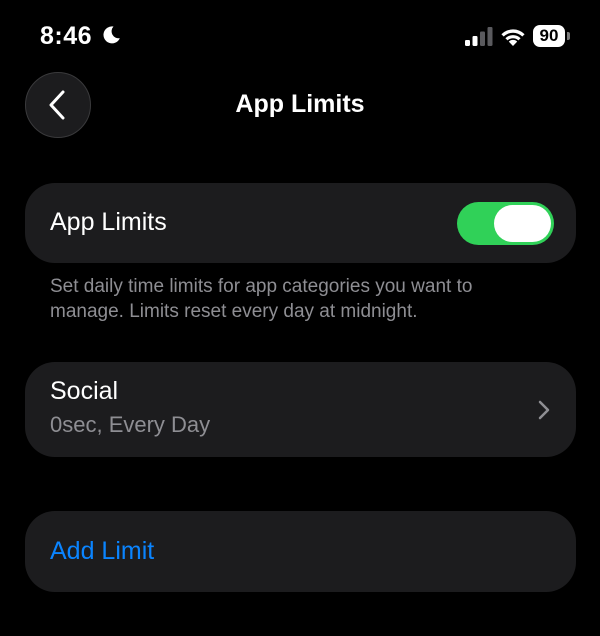 The image size is (600, 636). I want to click on status-bar: 8:46 90, so click(300, 35).